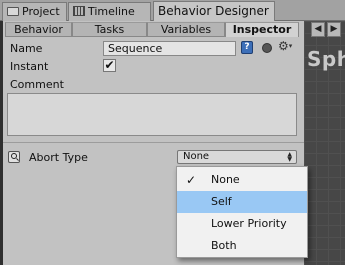 This screenshot has width=345, height=265. I want to click on name-label: Name, so click(26, 48).